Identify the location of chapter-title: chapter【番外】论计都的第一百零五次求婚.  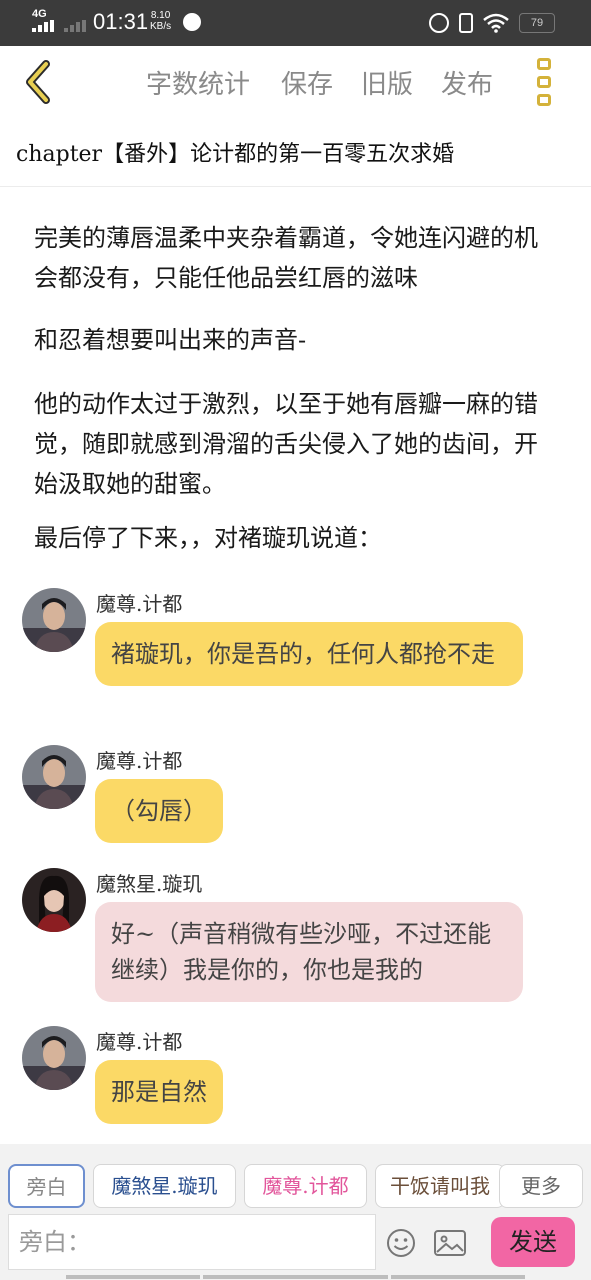
(235, 154).